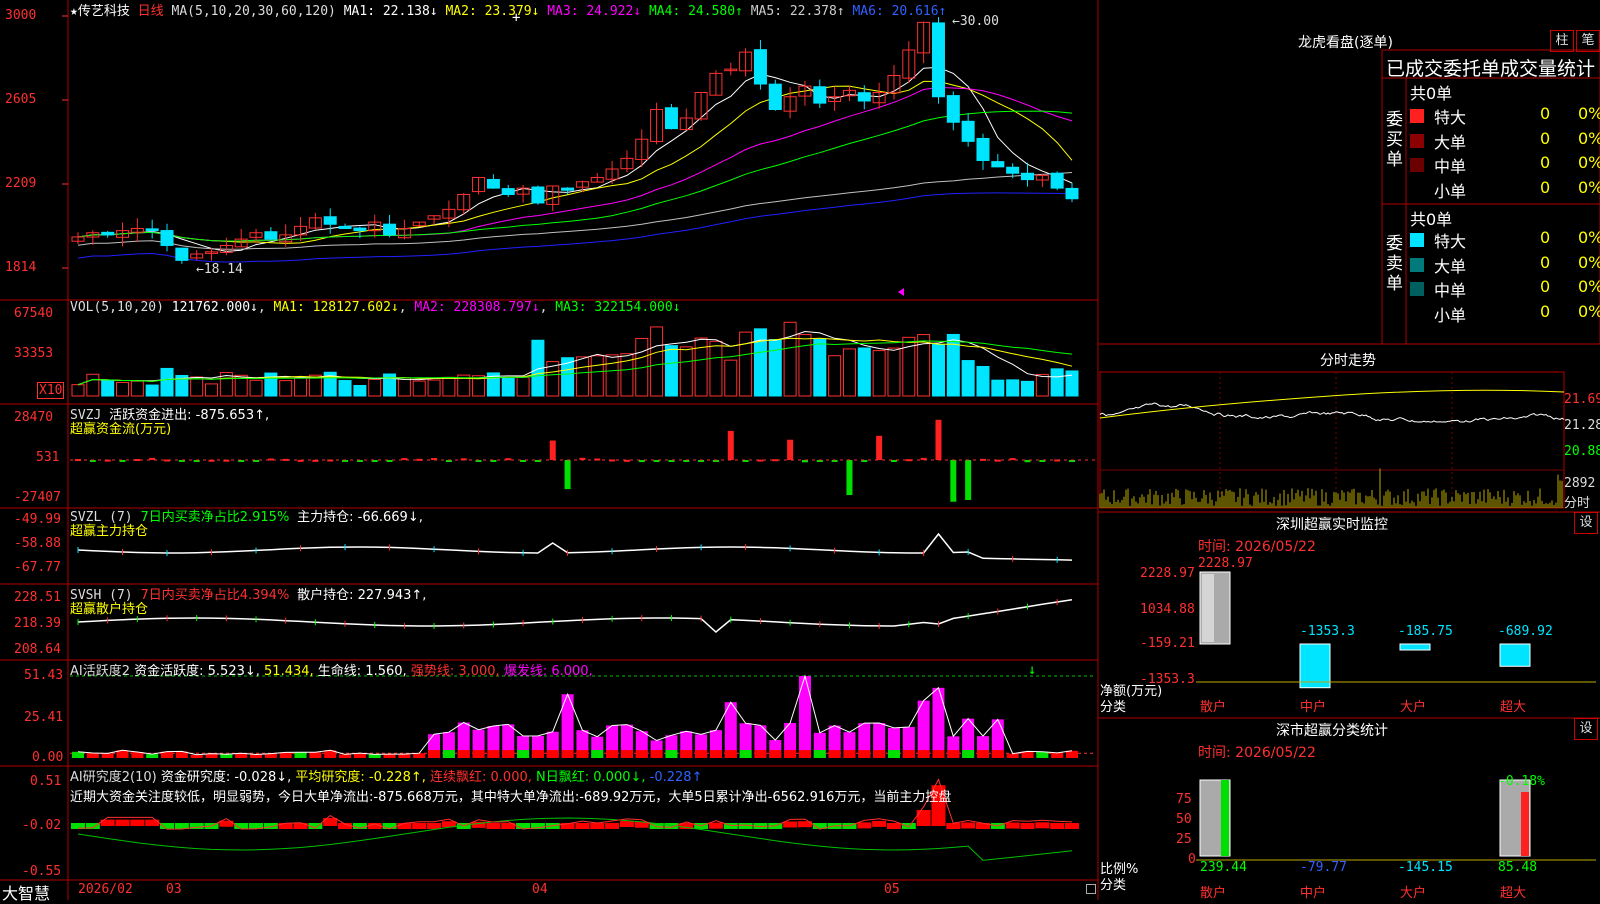 The height and width of the screenshot is (904, 1600). I want to click on monitor-val-3: -689.92, so click(1525, 631).